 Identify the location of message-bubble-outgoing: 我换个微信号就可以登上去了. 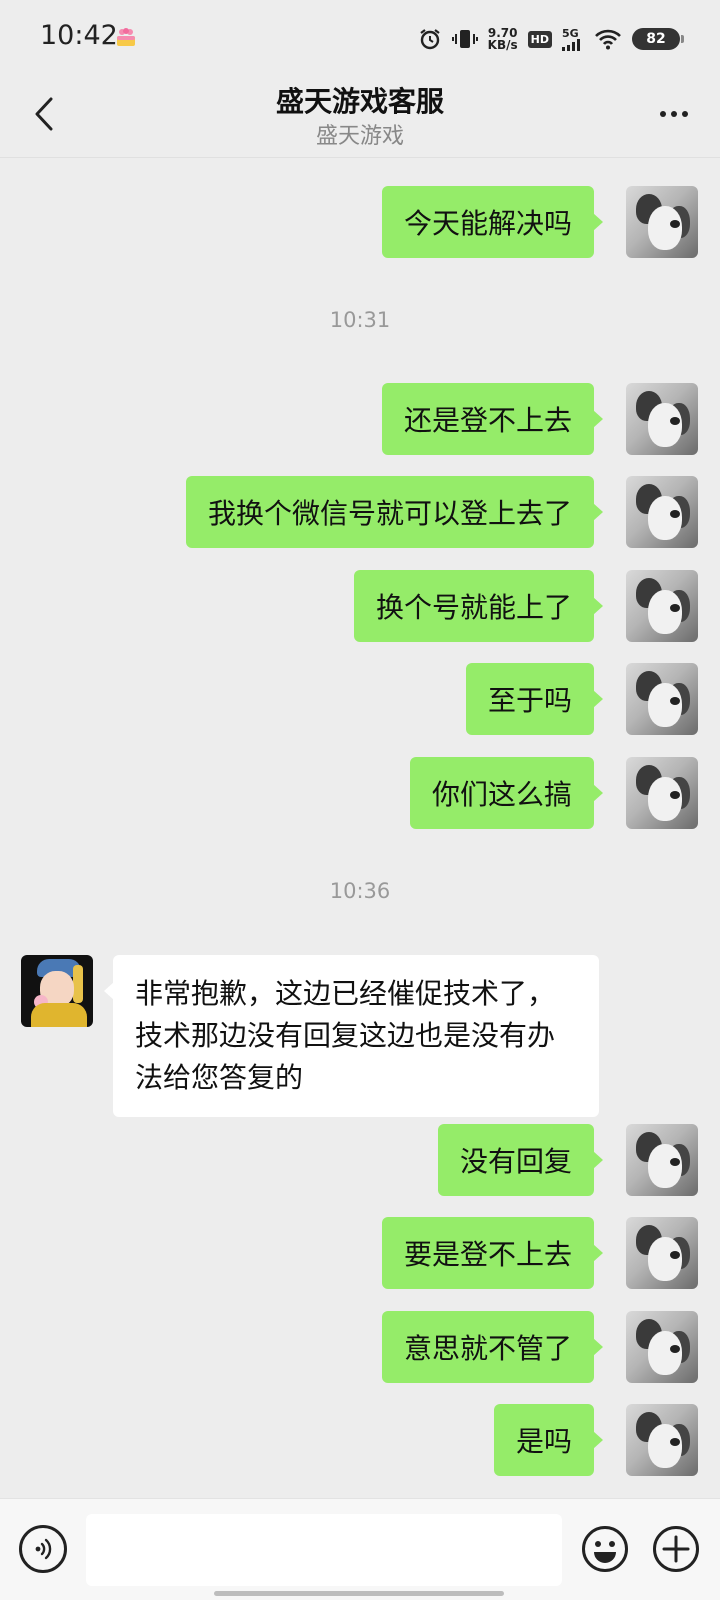
(394, 512).